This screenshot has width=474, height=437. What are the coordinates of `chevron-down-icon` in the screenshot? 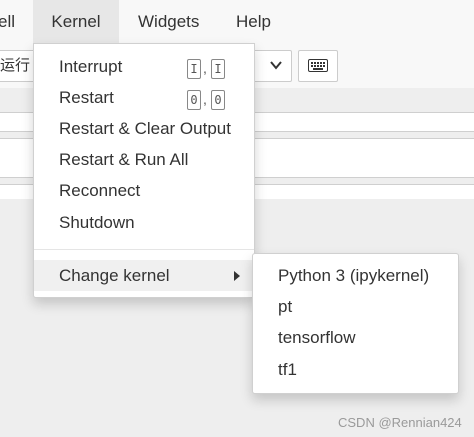 It's located at (276, 65).